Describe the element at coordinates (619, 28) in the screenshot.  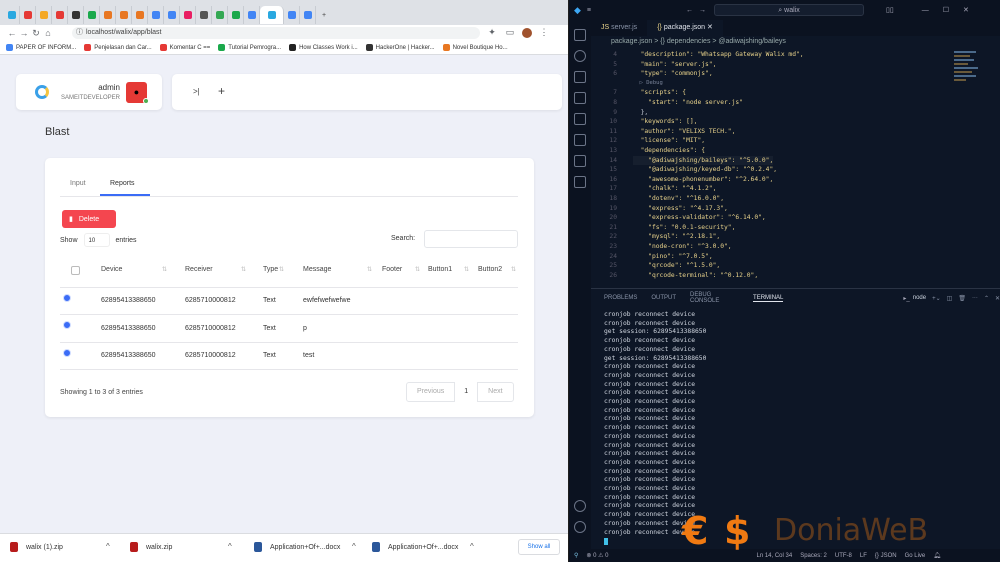
I see `tab-server-js: JS server.js` at that location.